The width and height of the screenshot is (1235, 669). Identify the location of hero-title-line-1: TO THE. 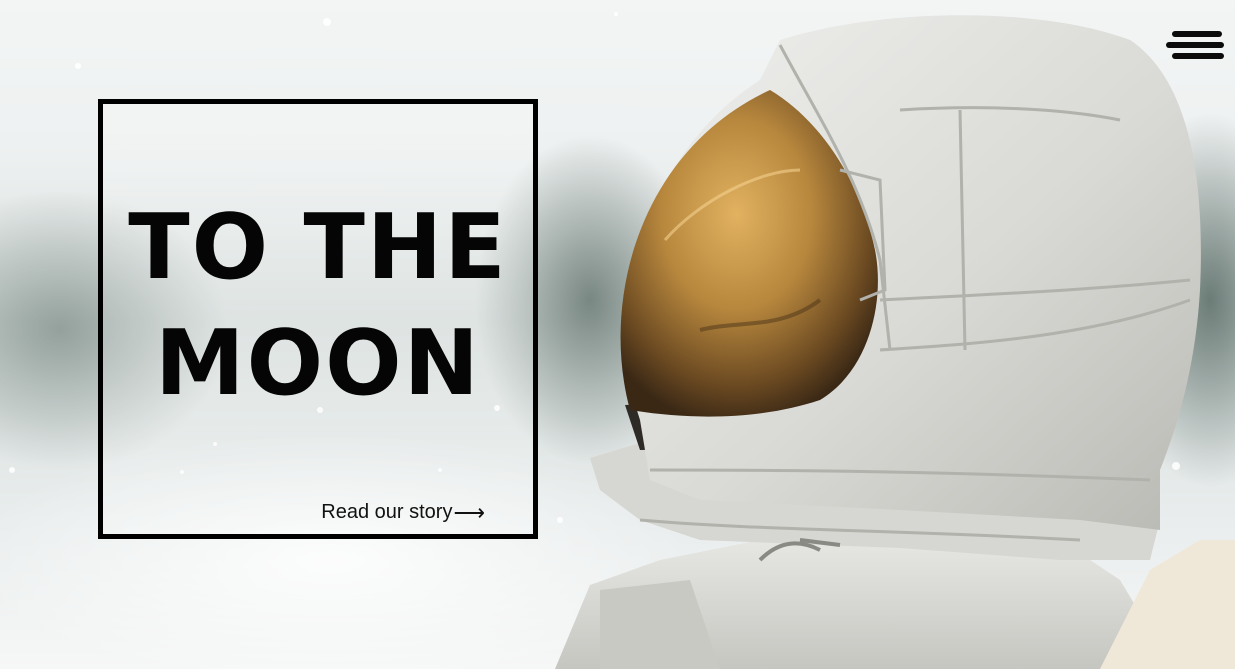
(318, 247).